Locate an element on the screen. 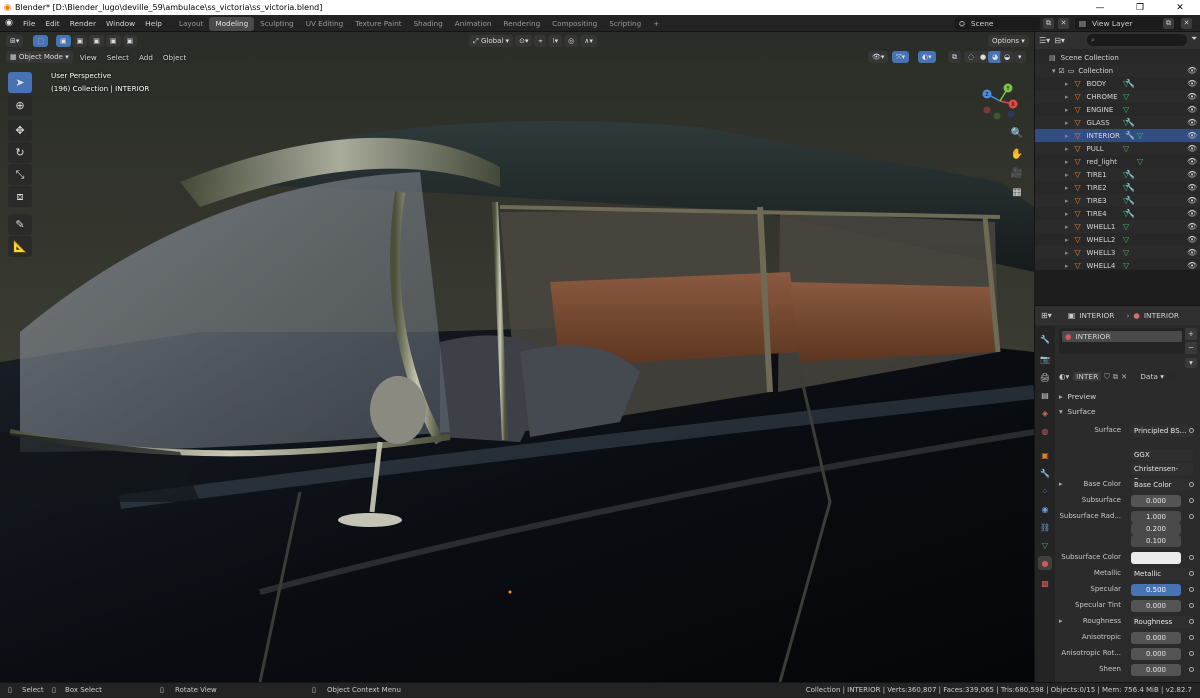 The image size is (1200, 698). texture-tab-icon: ▩ is located at coordinates (1045, 583).